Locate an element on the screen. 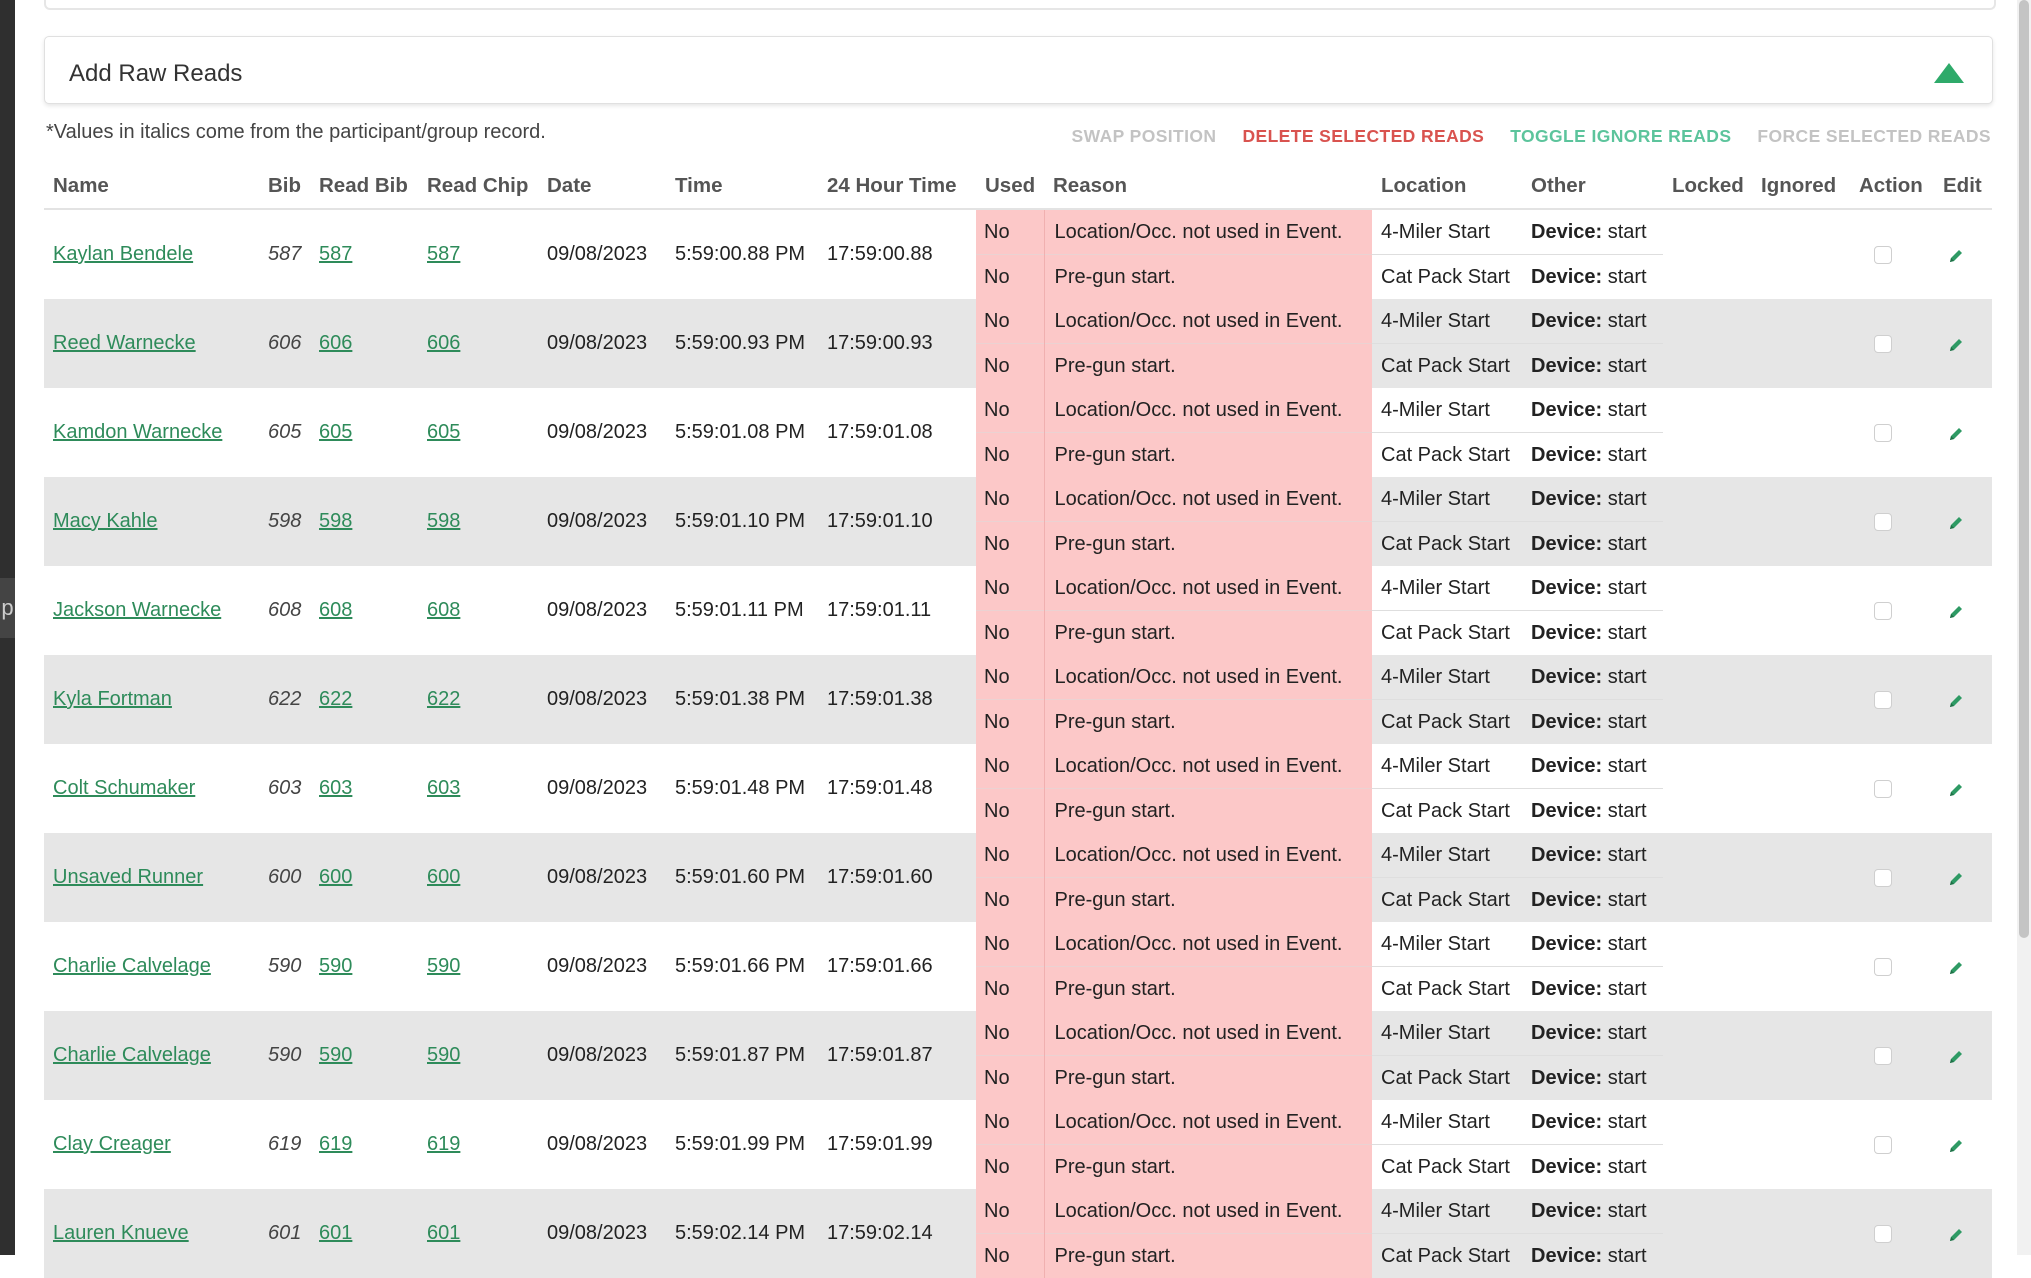 The width and height of the screenshot is (2031, 1278). reason-cell: Pre-gun start. is located at coordinates (1208, 900).